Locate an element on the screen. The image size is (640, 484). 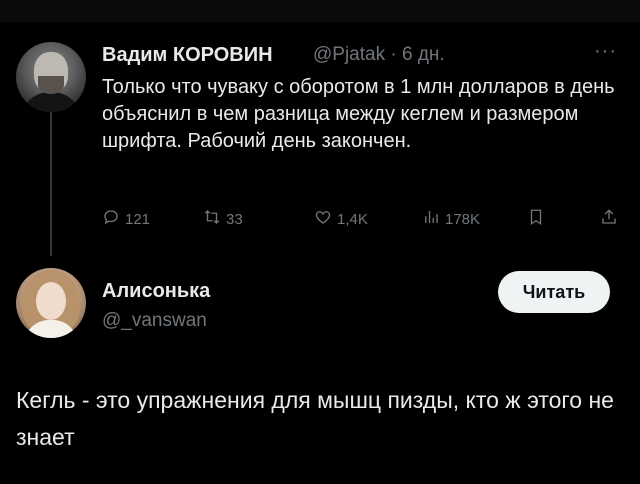
like-button: 1,4K is located at coordinates (341, 219).